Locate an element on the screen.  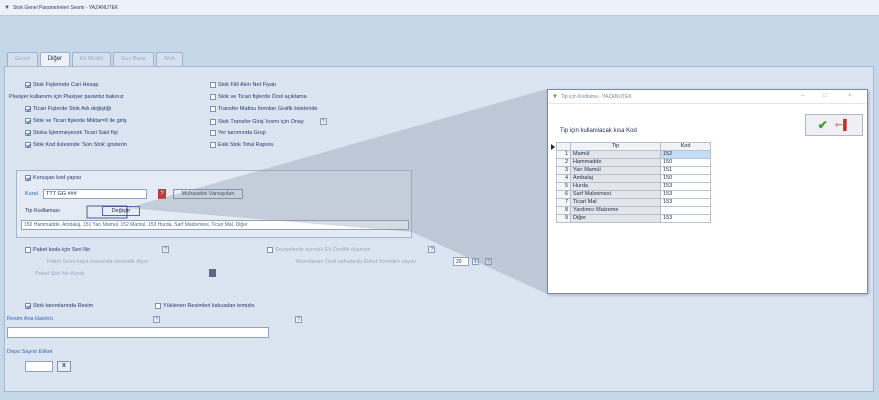
tip-kodlamasi-label: Tip Kodlaması is located at coordinates (42, 211).